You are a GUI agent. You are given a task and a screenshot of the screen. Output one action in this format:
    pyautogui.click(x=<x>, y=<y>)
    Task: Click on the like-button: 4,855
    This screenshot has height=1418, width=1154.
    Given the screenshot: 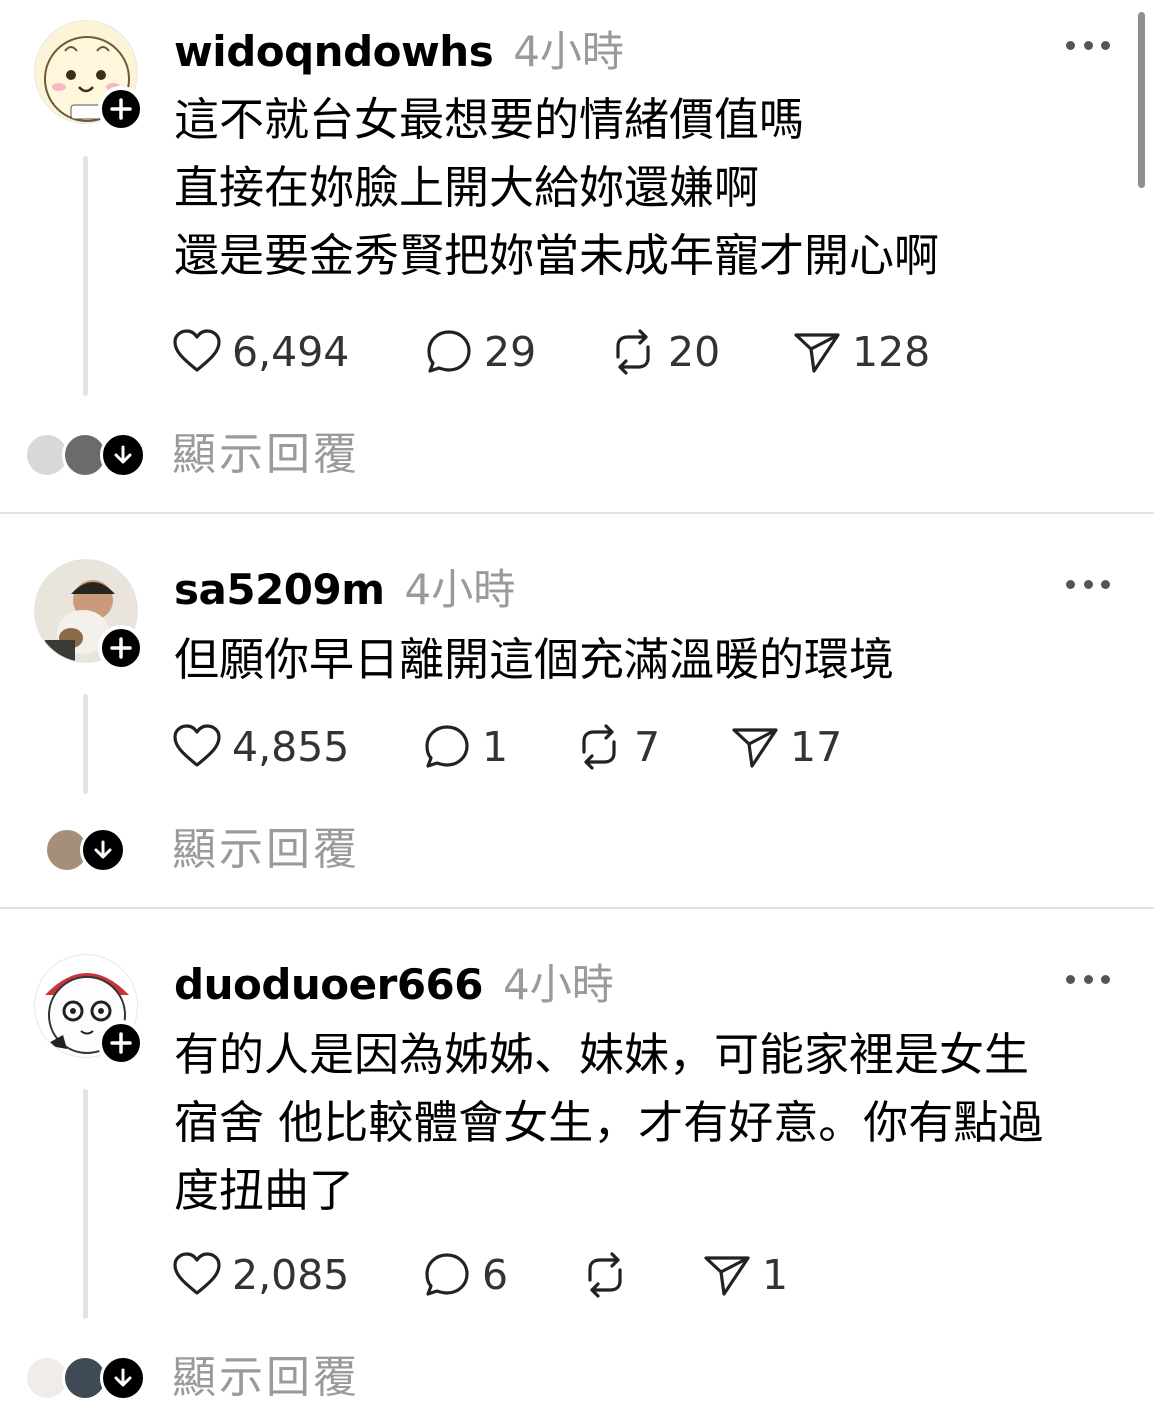 What is the action you would take?
    pyautogui.click(x=260, y=747)
    